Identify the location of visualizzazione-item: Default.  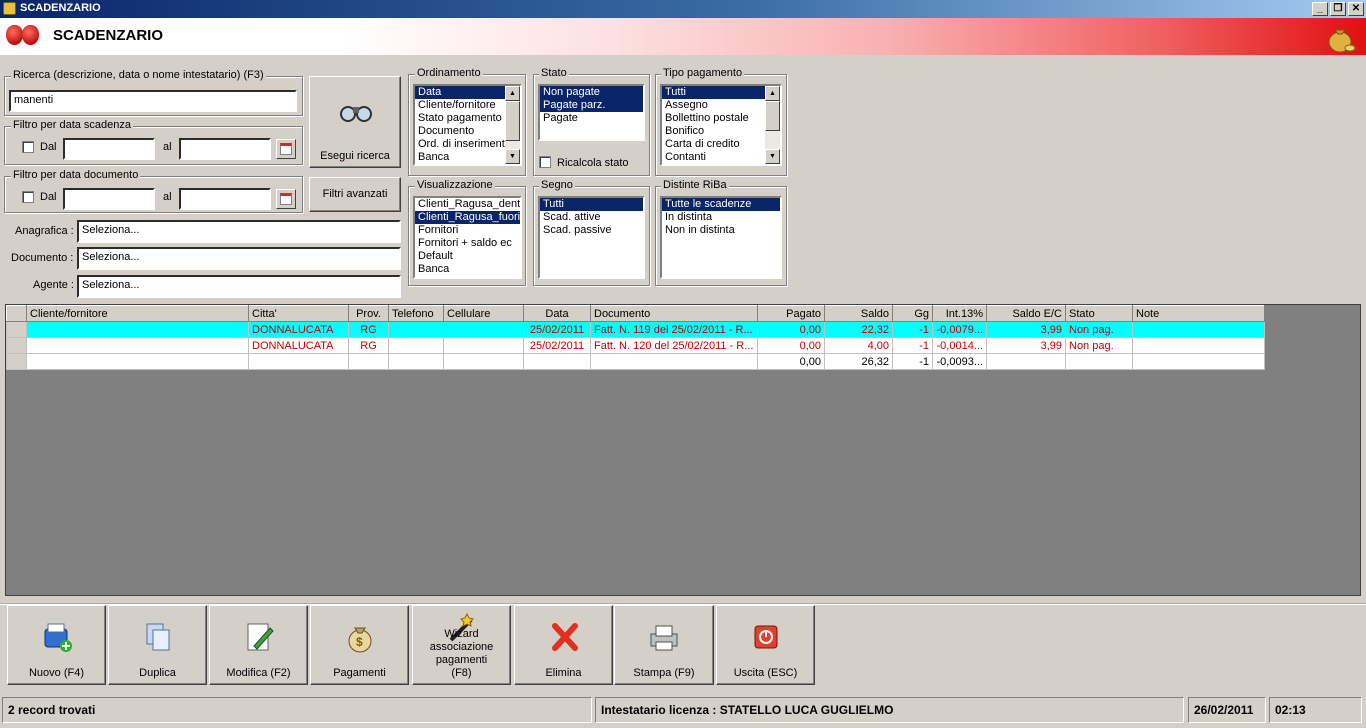
(467, 256).